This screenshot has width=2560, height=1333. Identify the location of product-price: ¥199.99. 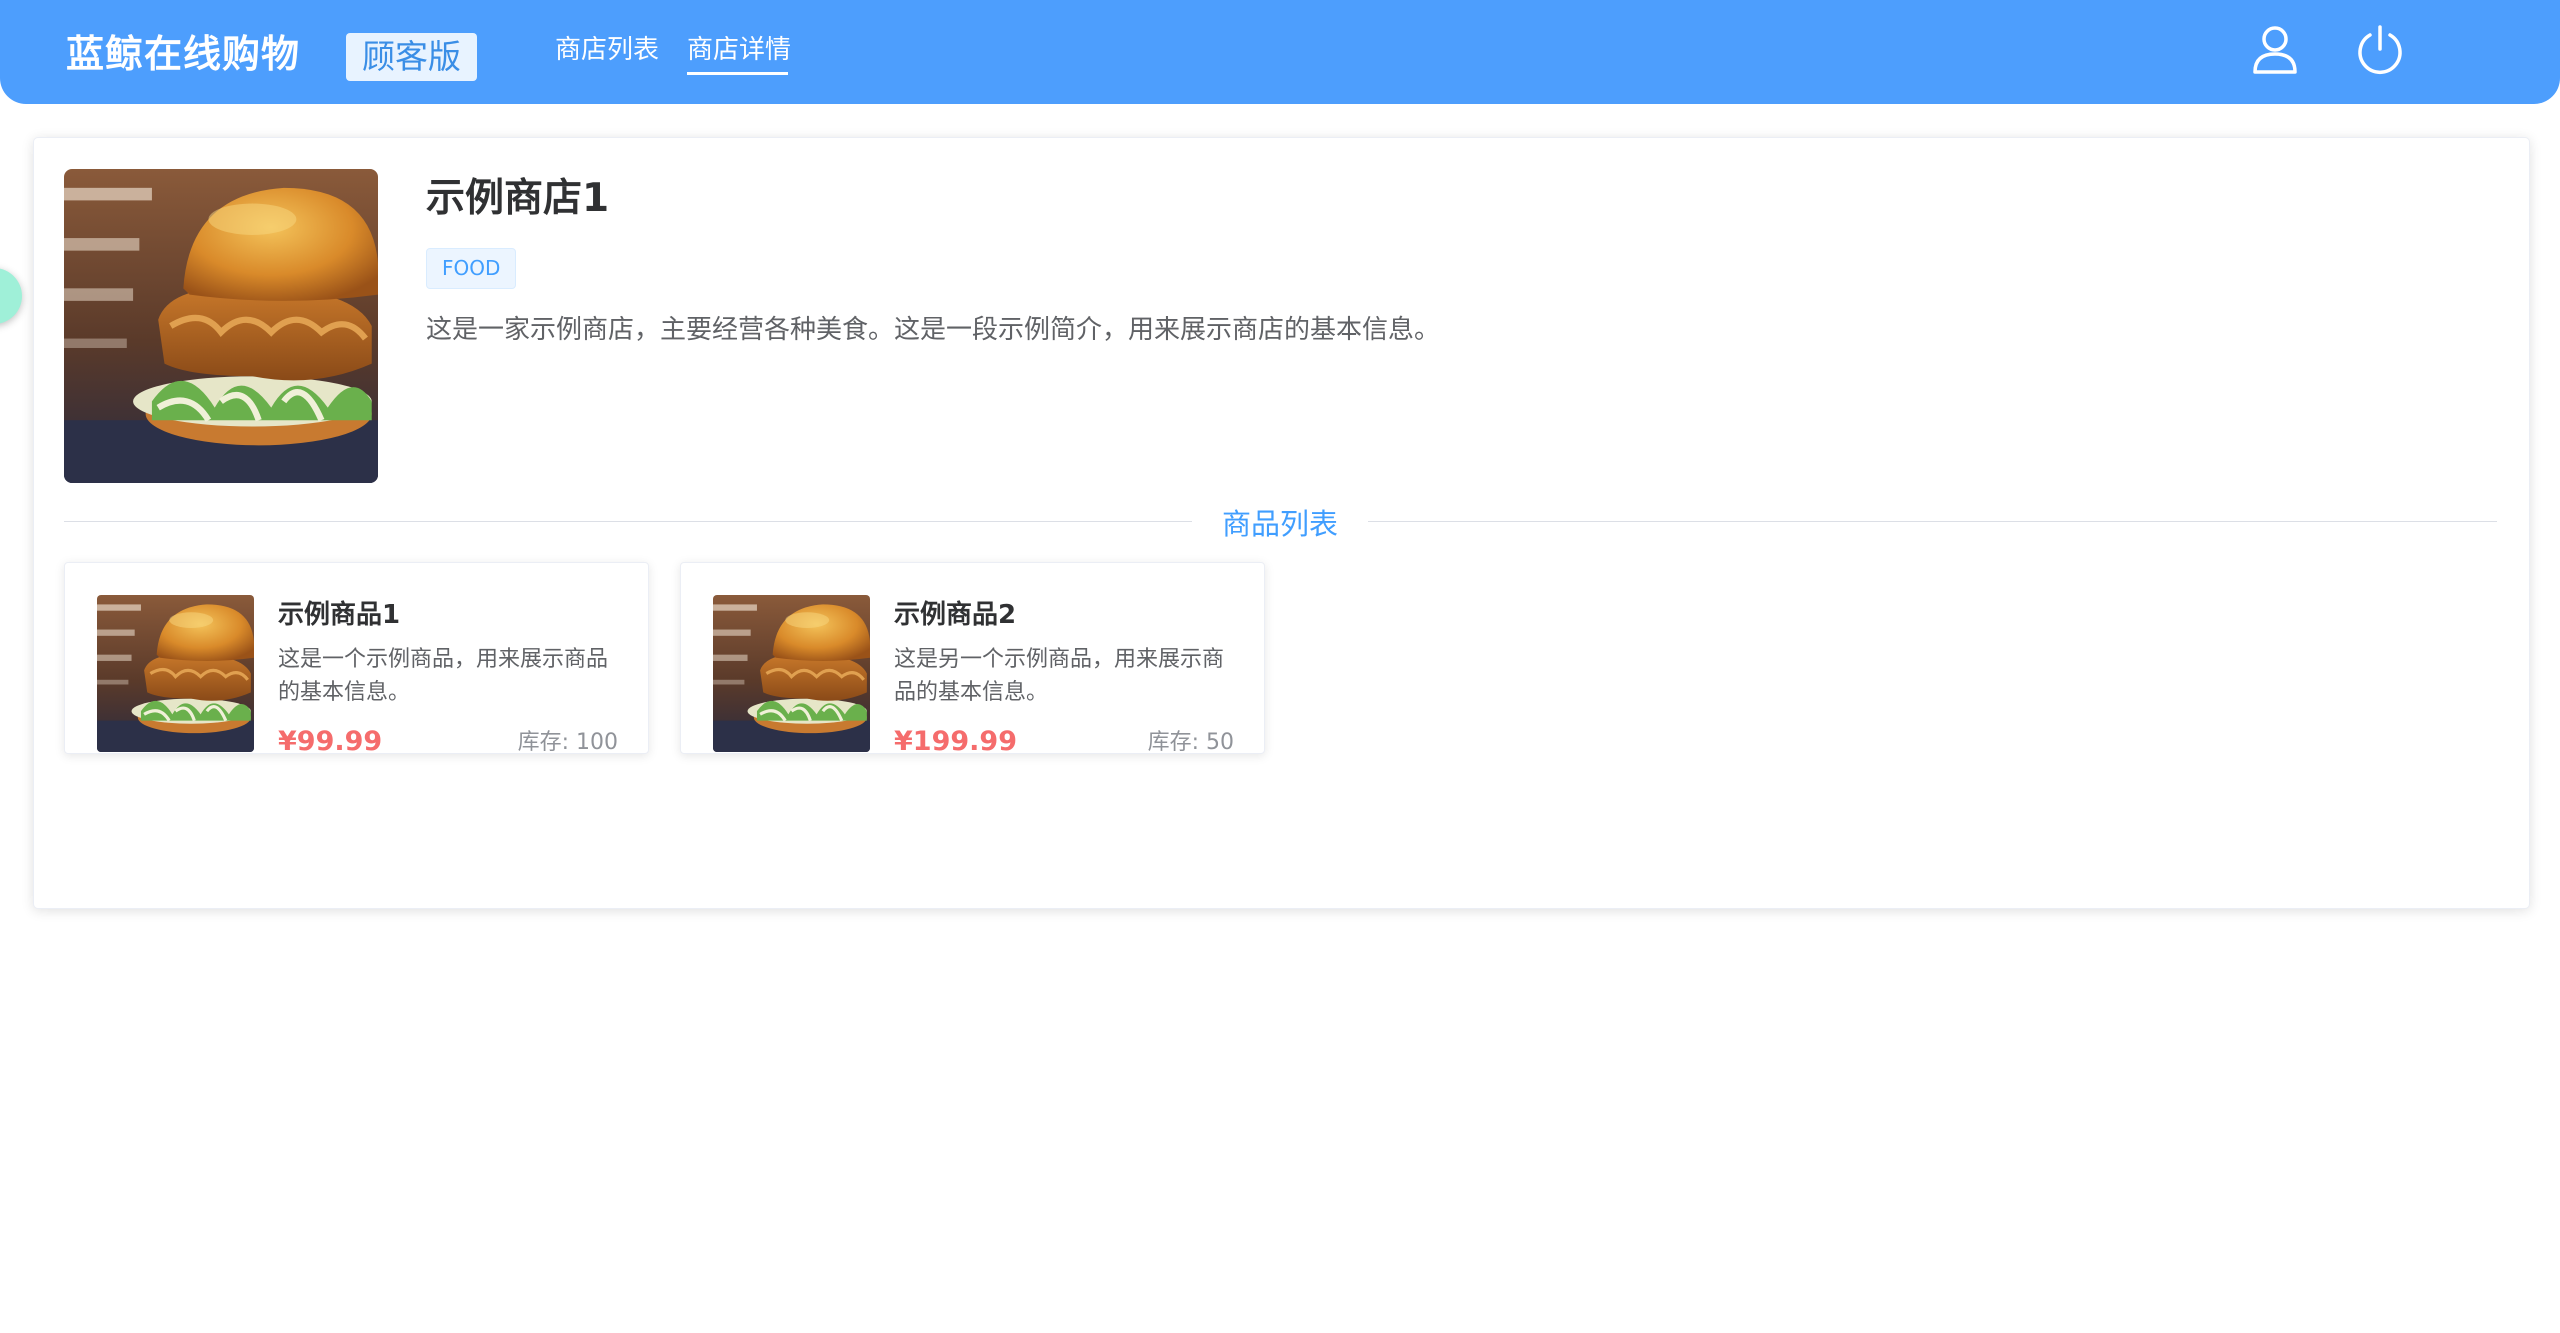
(955, 740).